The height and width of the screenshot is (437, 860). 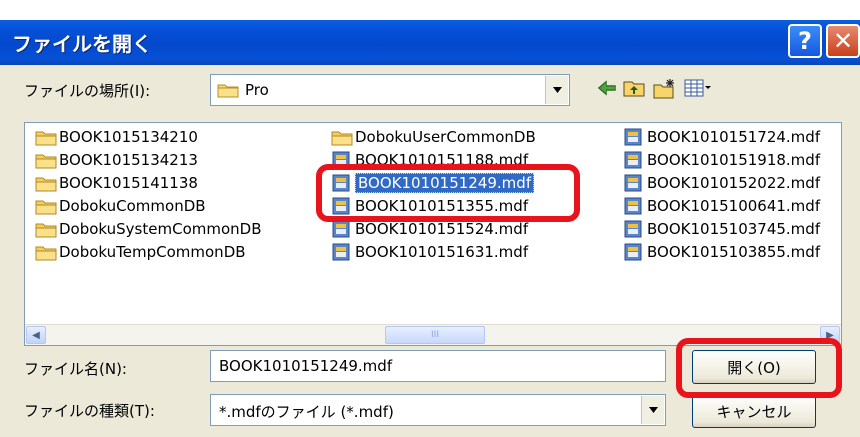 I want to click on new-folder-icon, so click(x=665, y=91).